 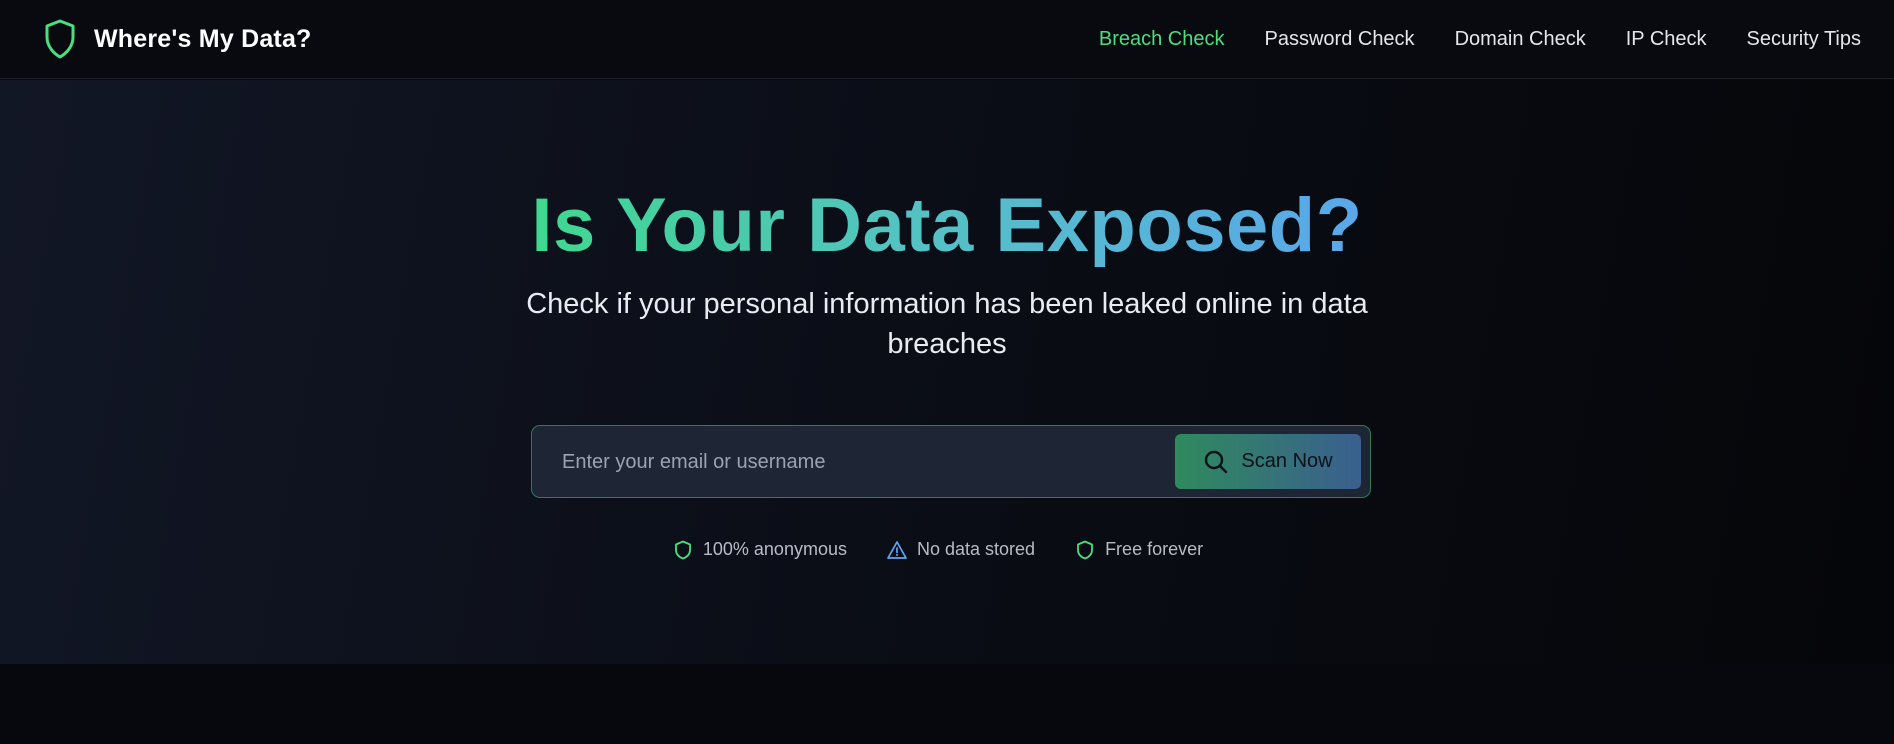 I want to click on feature-label: 100% anonymous, so click(x=774, y=549).